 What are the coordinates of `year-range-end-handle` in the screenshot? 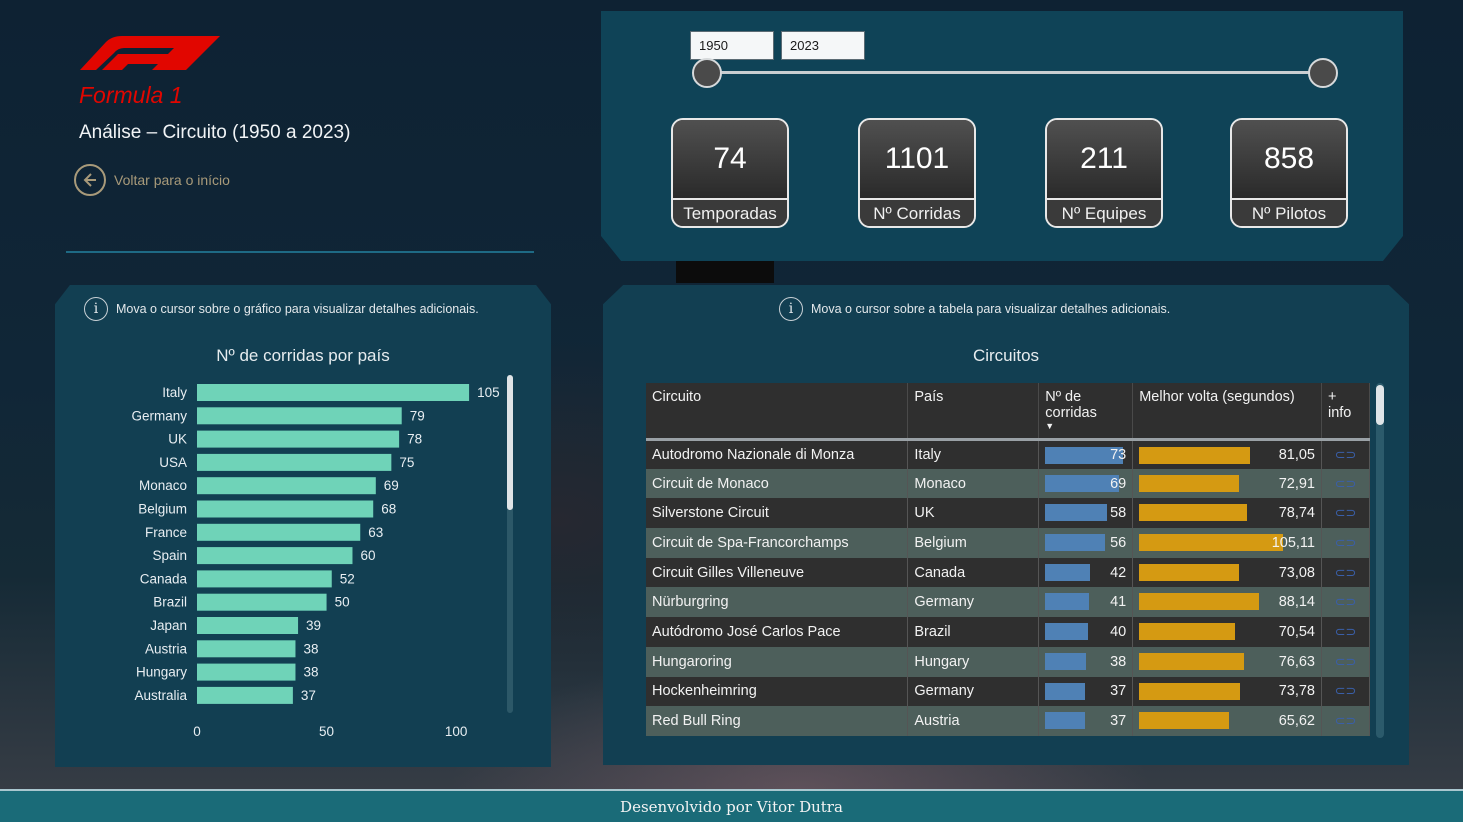 It's located at (1323, 73).